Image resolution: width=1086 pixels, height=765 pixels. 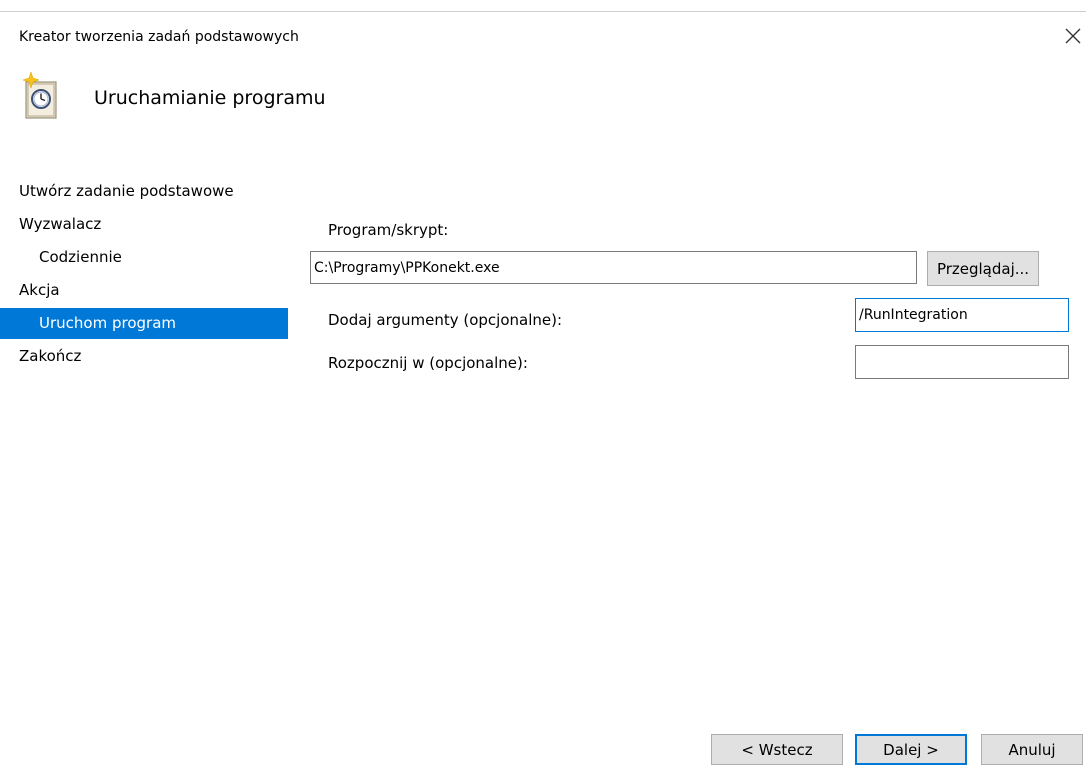 What do you see at coordinates (428, 363) in the screenshot?
I see `start-in-label: Rozpocznij w (opcjonalne):` at bounding box center [428, 363].